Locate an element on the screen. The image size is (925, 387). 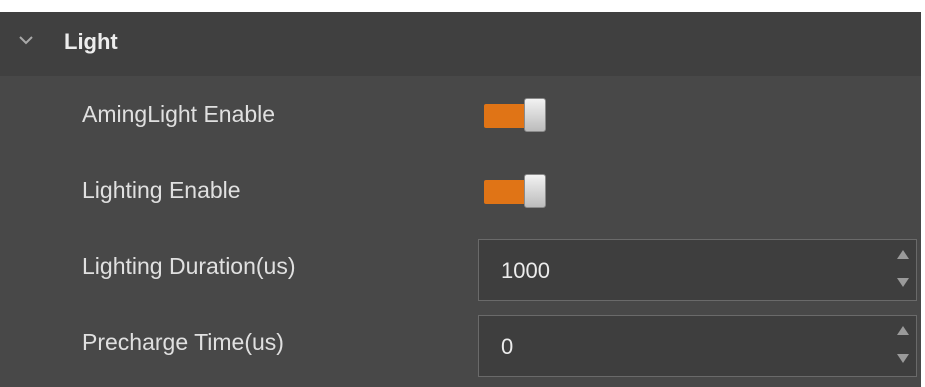
lighting-duration-spinbox is located at coordinates (697, 270).